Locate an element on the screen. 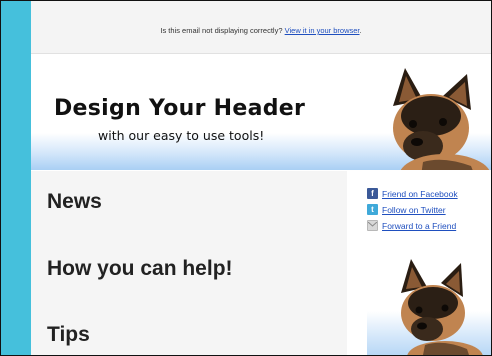  forward-link: Forward to a Friend is located at coordinates (429, 225).